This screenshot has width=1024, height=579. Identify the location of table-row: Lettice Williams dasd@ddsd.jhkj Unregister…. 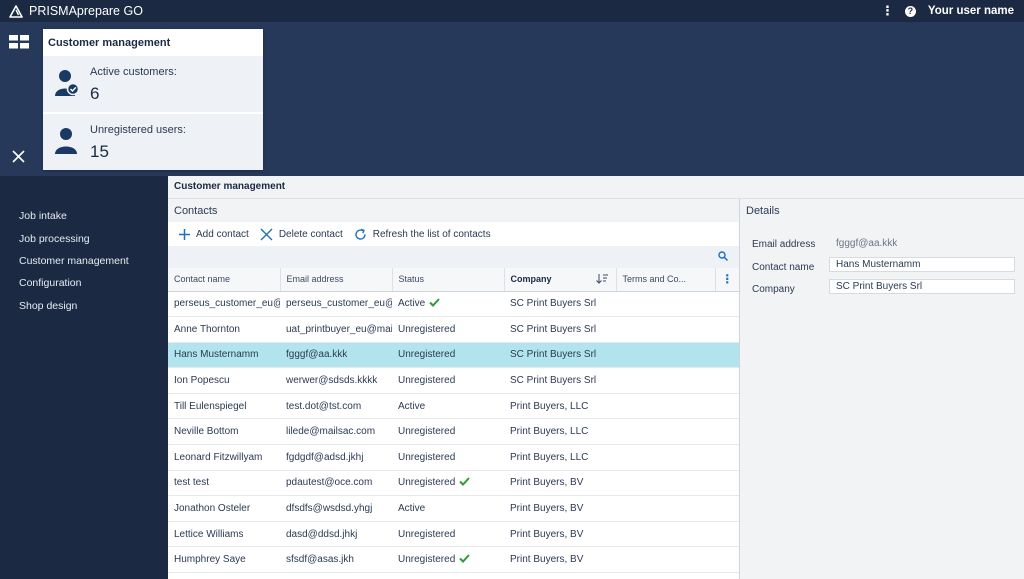
(453, 534).